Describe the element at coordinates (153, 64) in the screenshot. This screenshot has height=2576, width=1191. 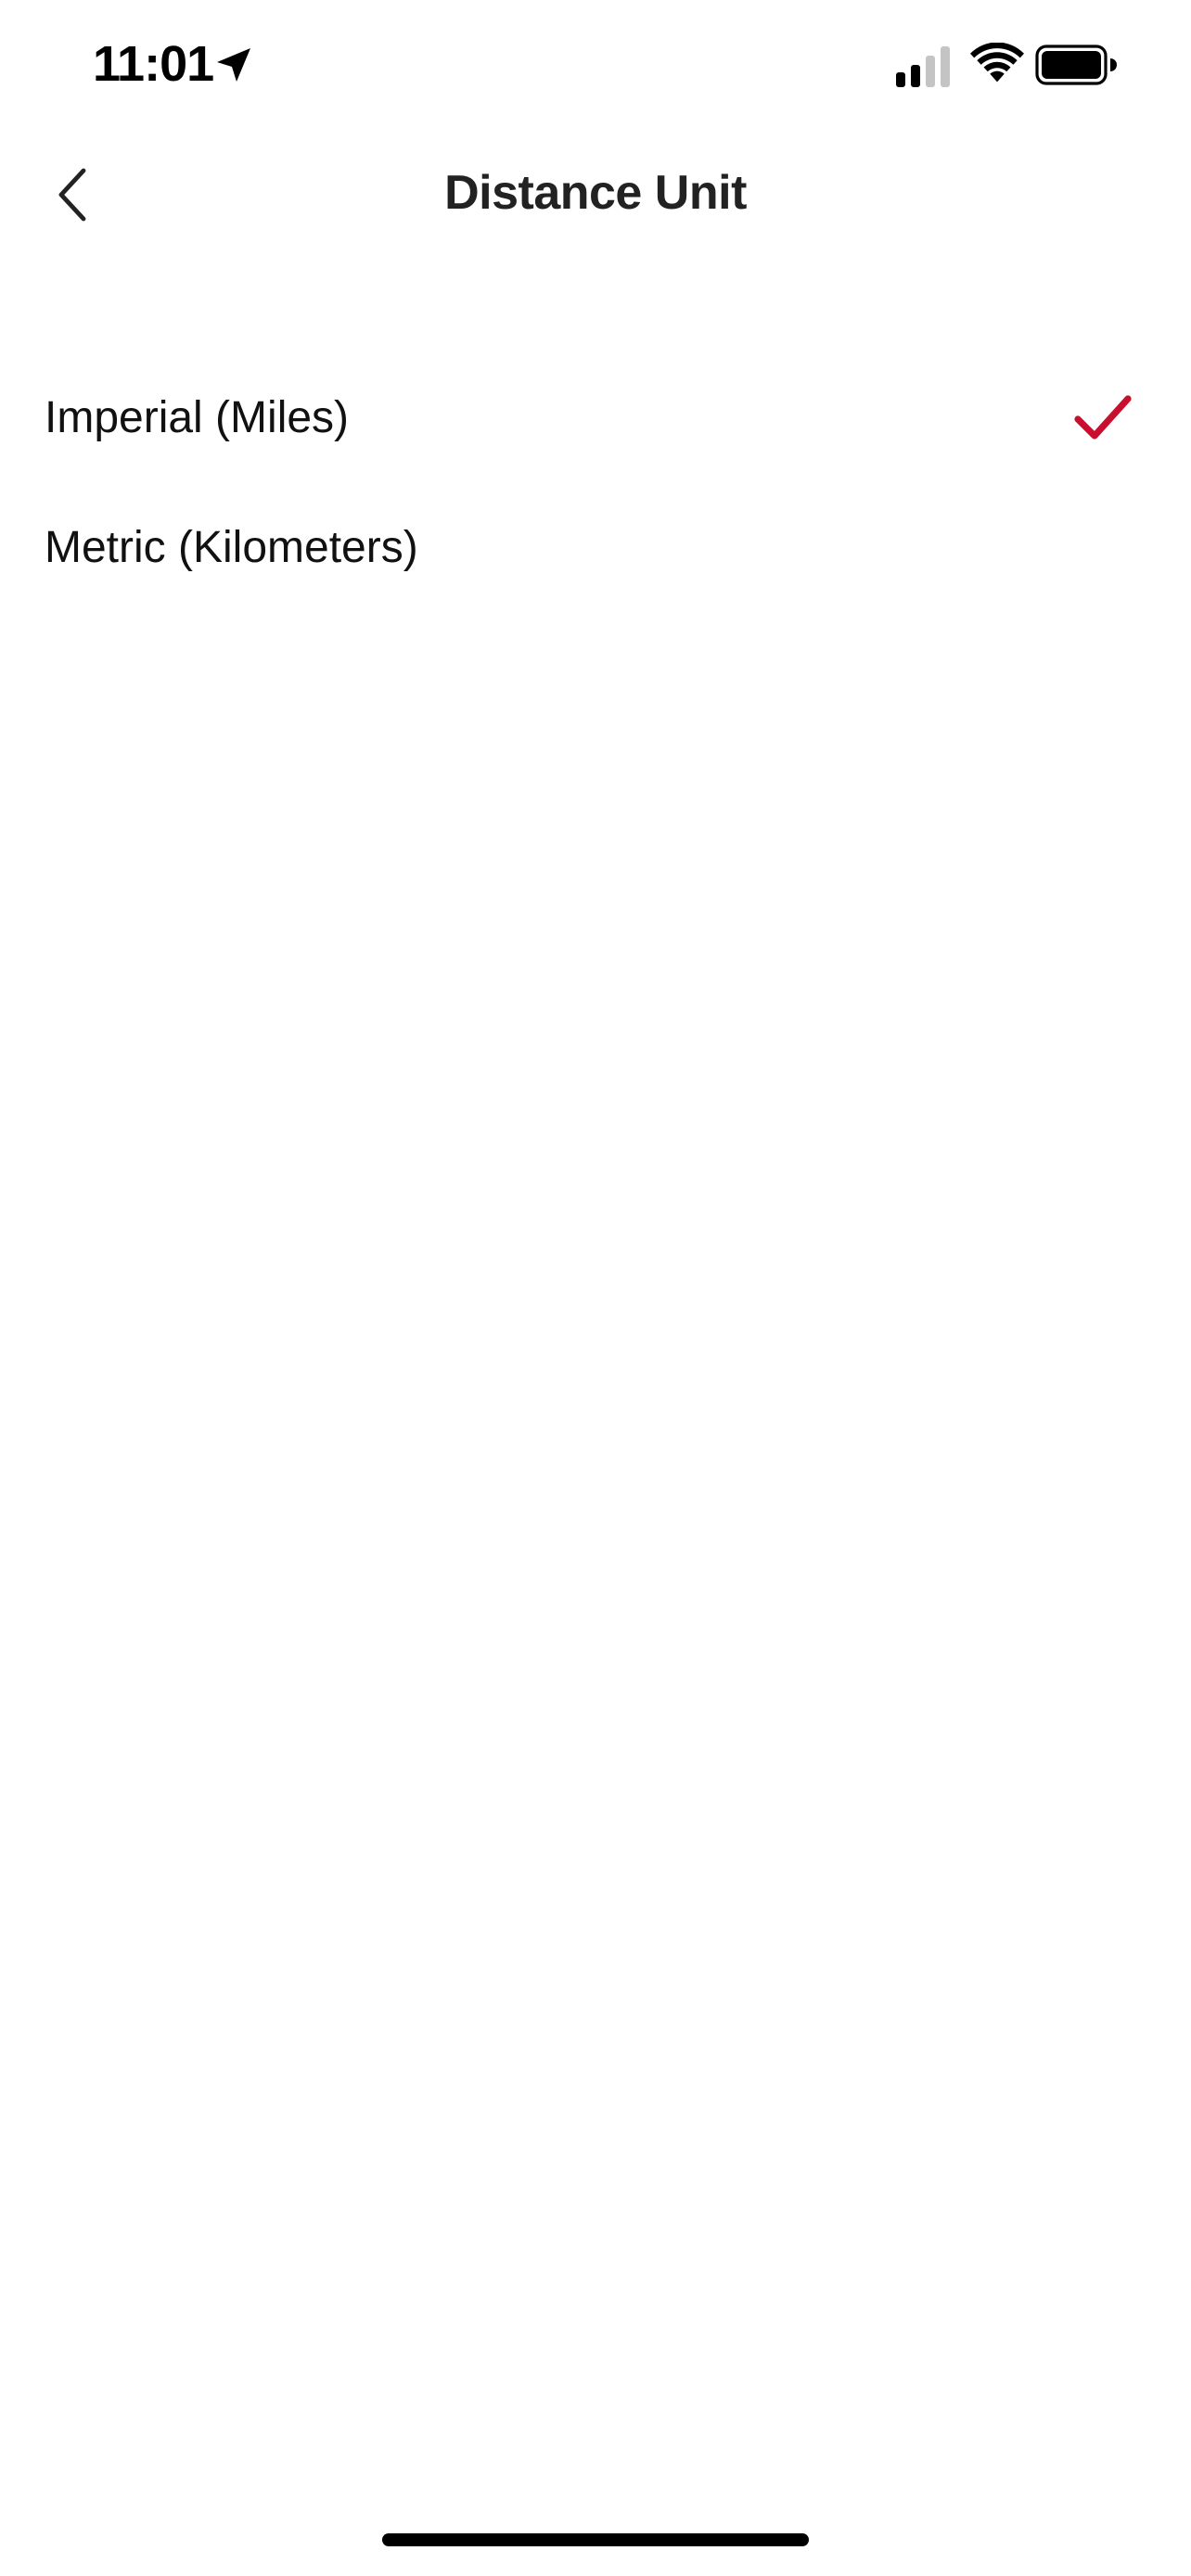
I see `status-time: 11:01` at that location.